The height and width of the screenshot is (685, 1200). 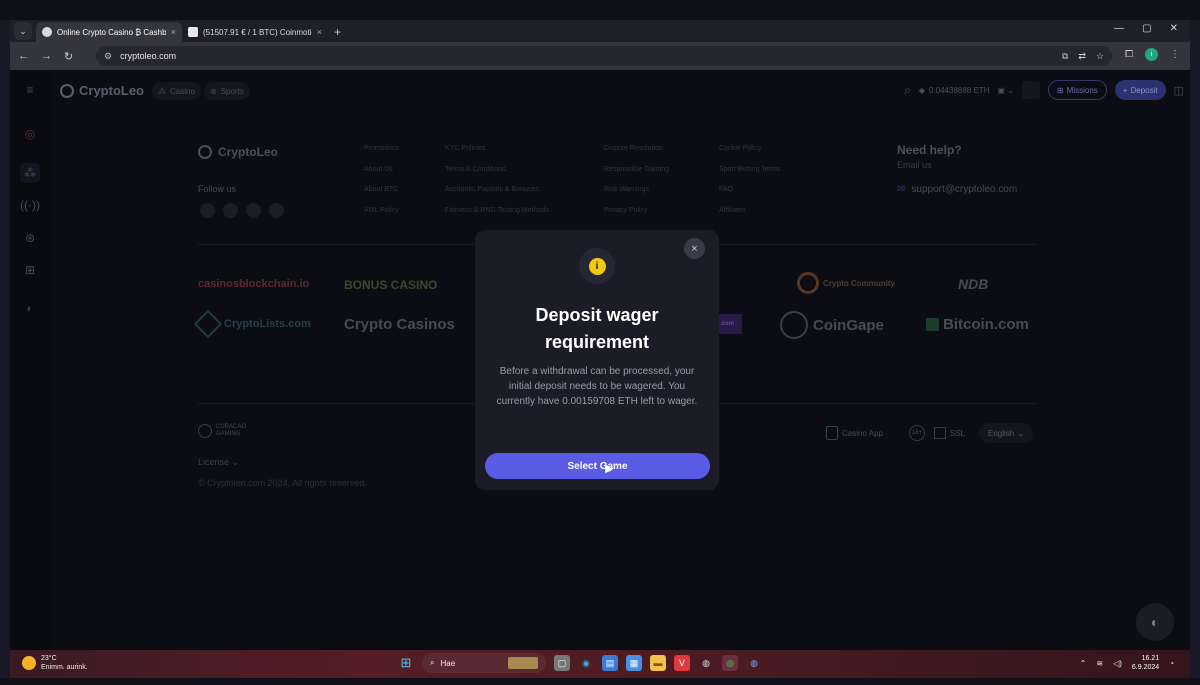 I want to click on nav-casino: ⁂ Casino, so click(x=176, y=91).